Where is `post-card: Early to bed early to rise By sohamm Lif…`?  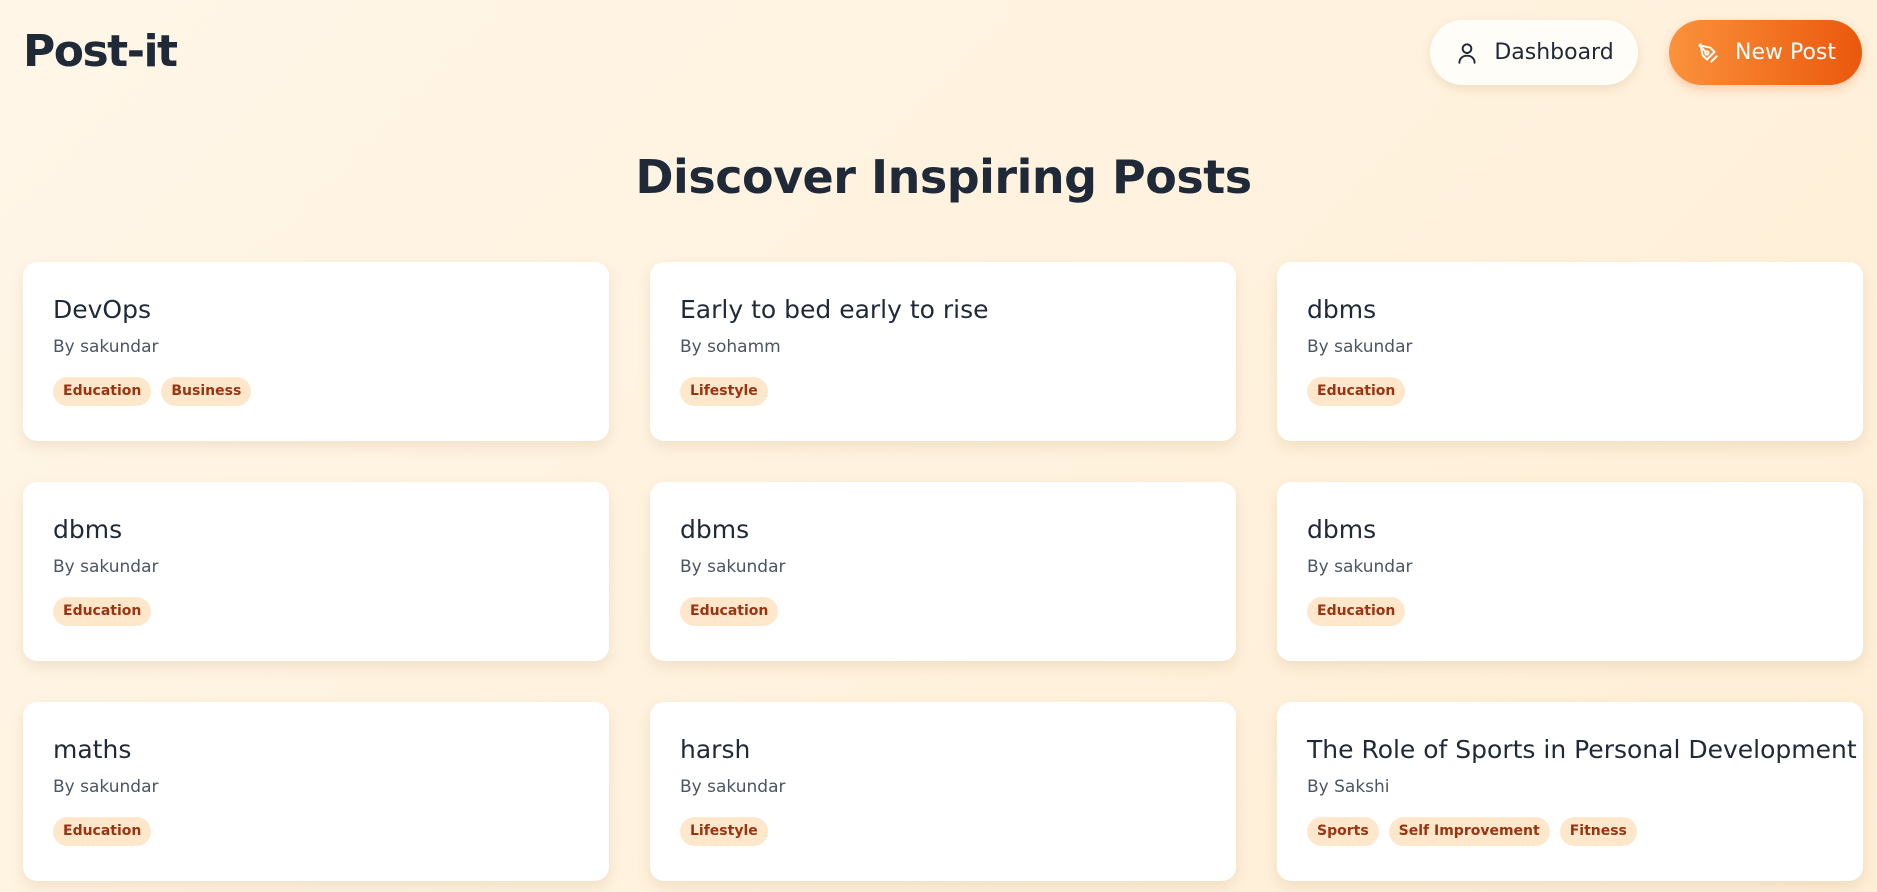 post-card: Early to bed early to rise By sohamm Lif… is located at coordinates (943, 351).